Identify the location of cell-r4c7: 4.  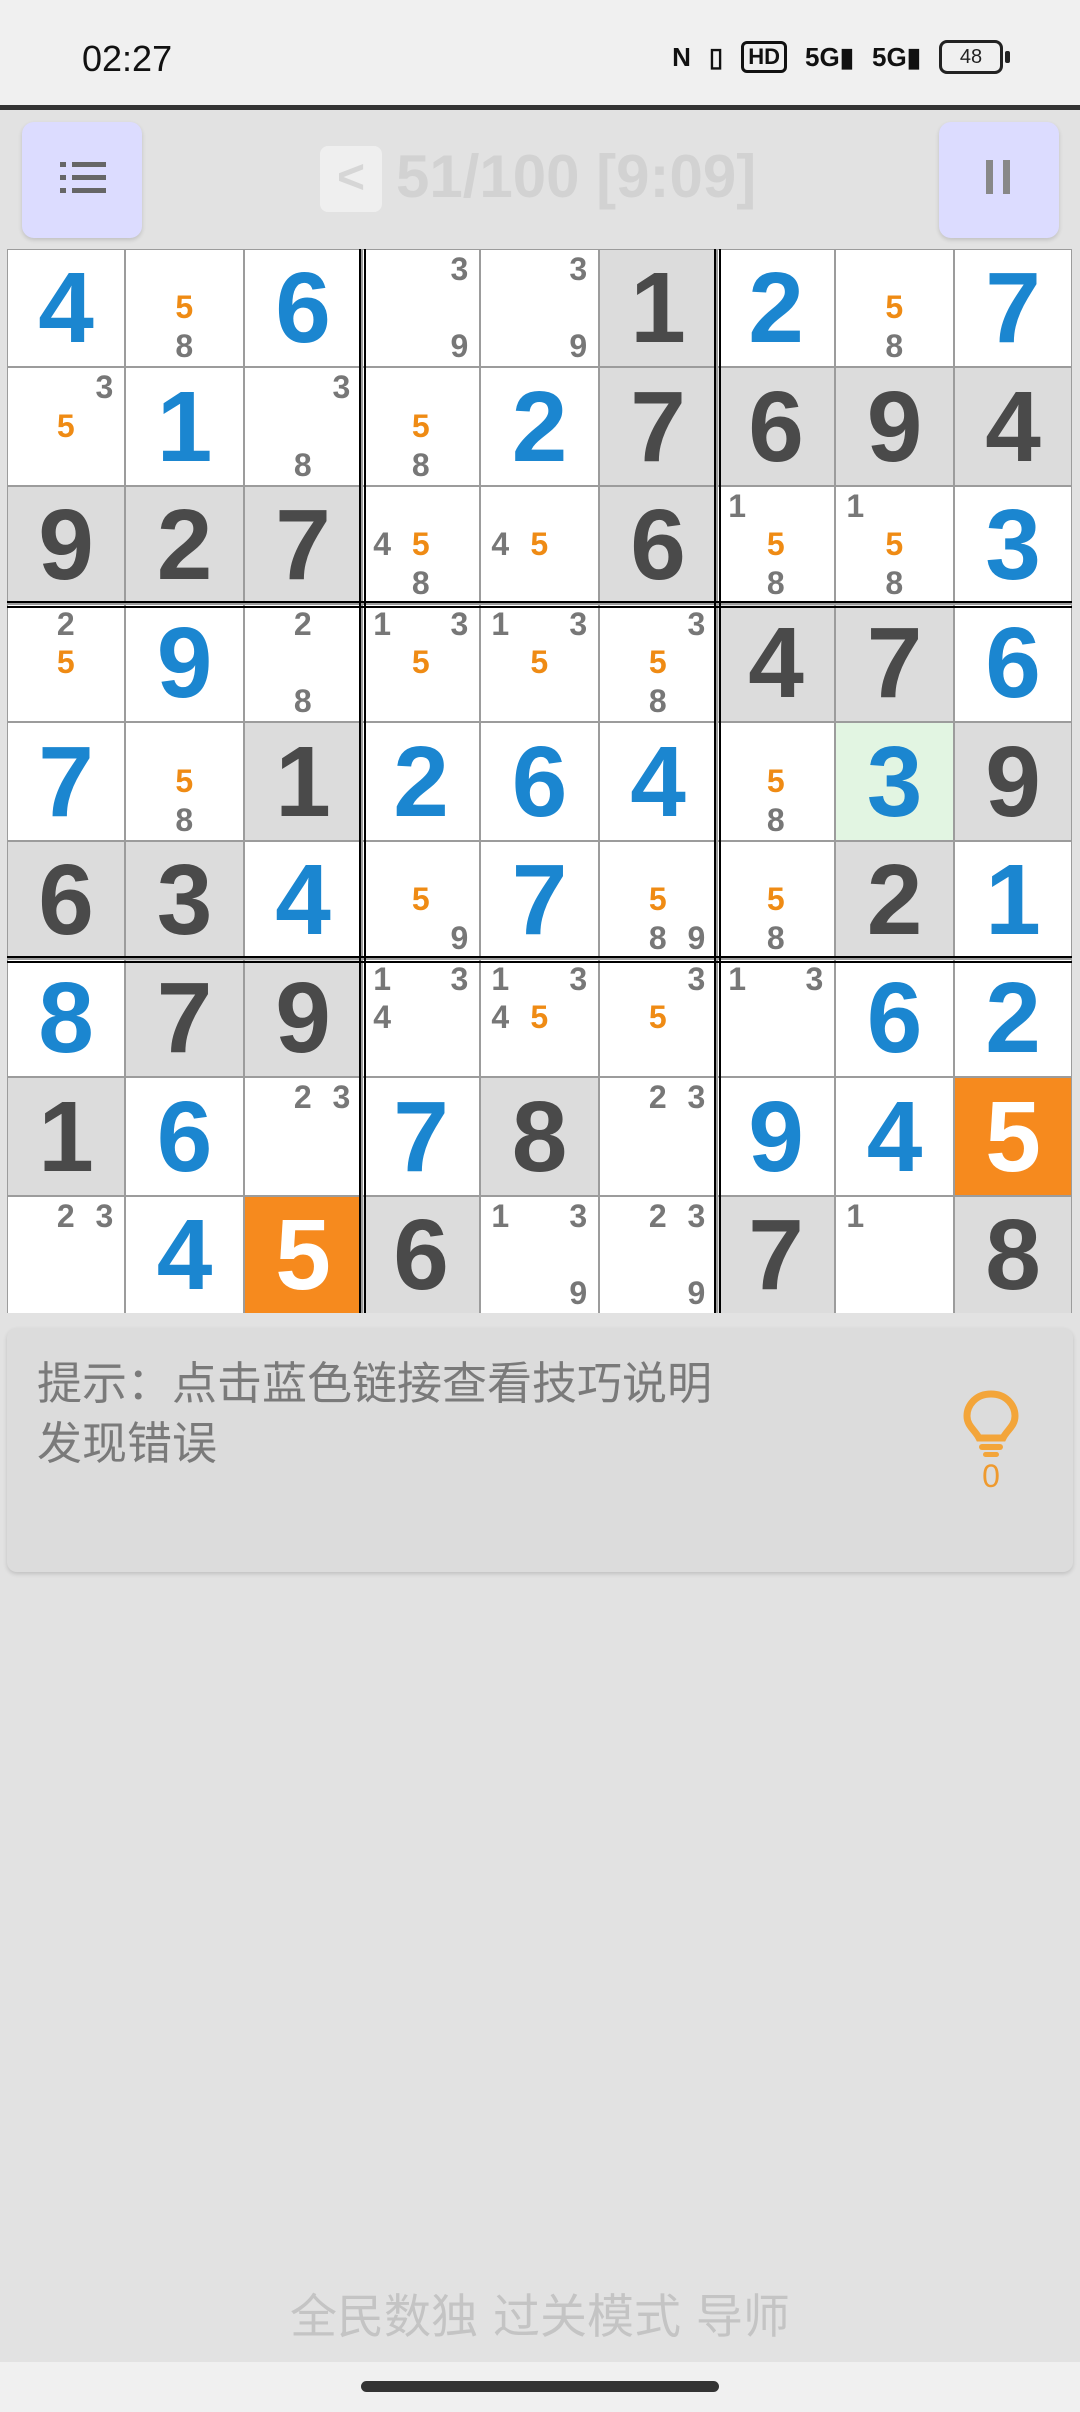
(776, 663).